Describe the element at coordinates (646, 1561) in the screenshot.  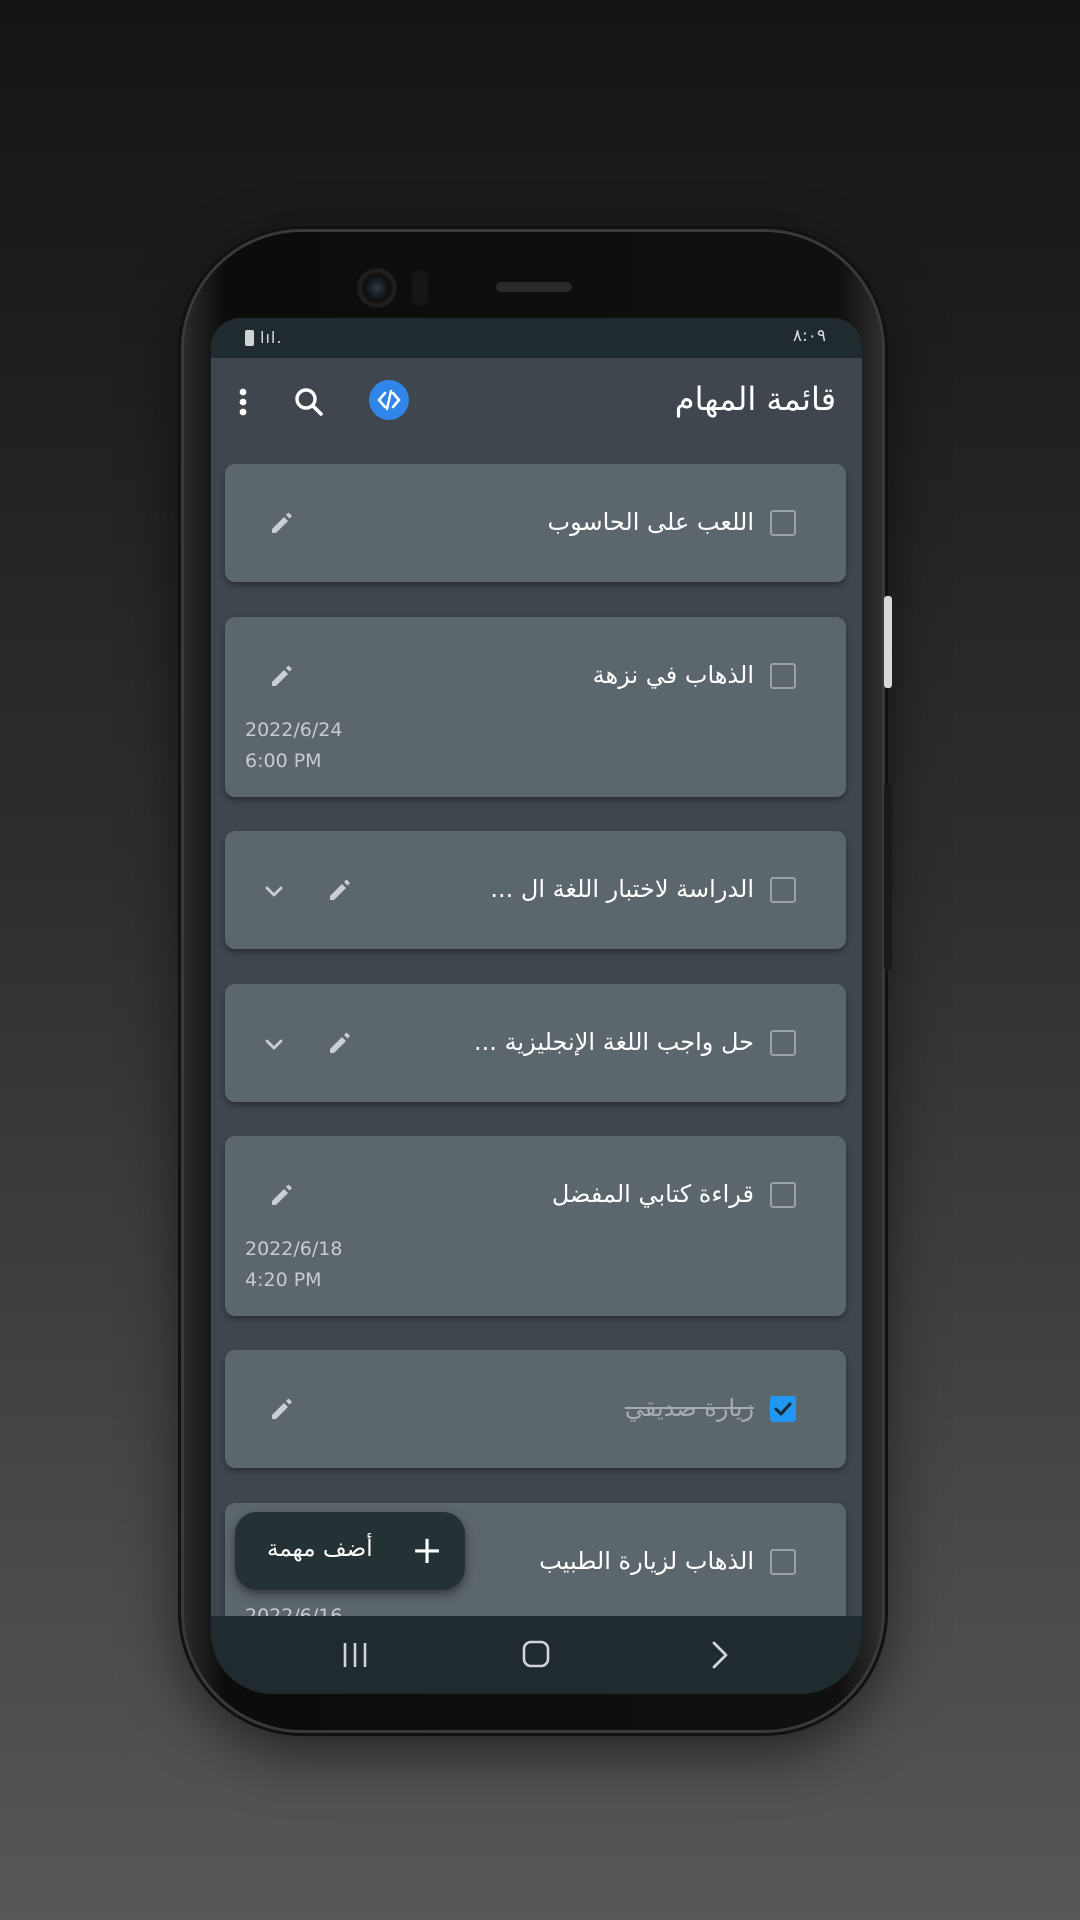
I see `task-title: الذهاب لزيارة الطبيب` at that location.